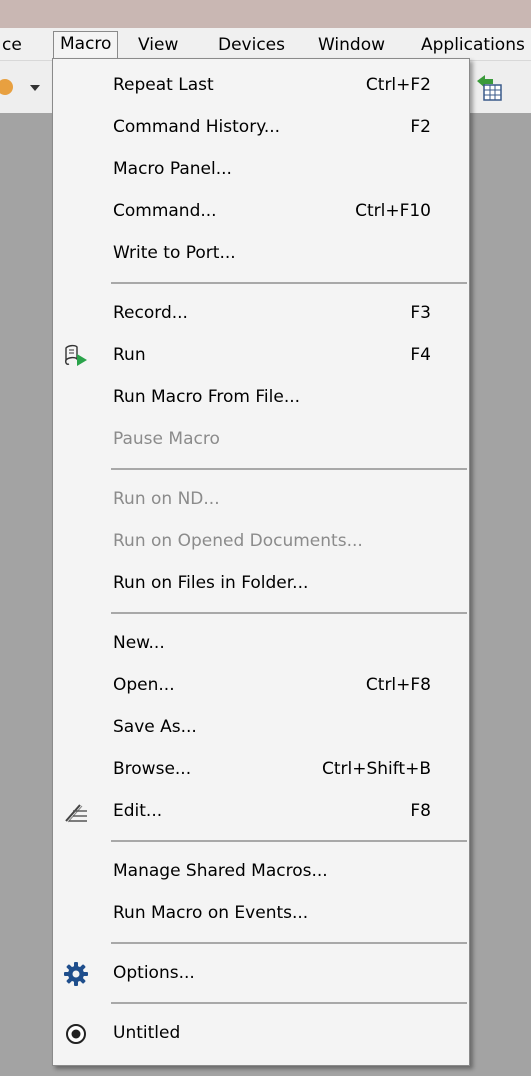  I want to click on menu-item-shortcut: Ctrl+Shift+B, so click(376, 769).